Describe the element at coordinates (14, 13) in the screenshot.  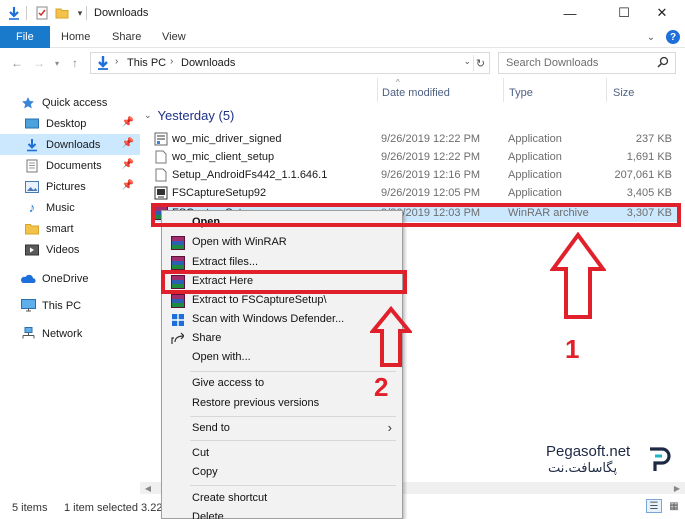
I see `down-arrow-icon` at that location.